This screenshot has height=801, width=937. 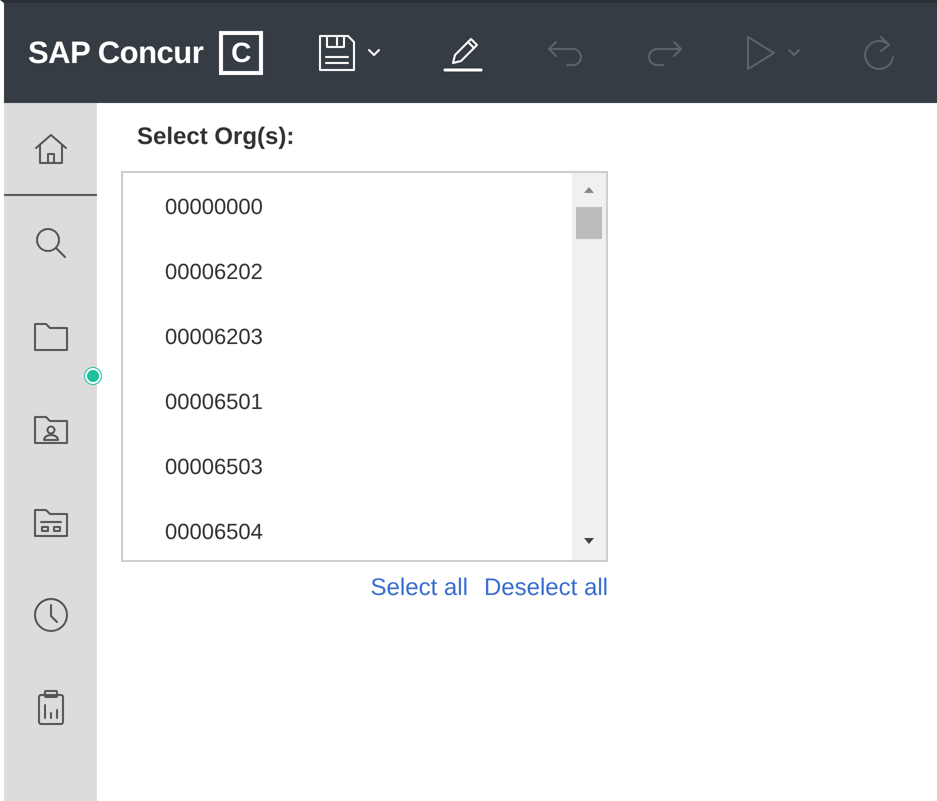 I want to click on scrollbar, so click(x=589, y=366).